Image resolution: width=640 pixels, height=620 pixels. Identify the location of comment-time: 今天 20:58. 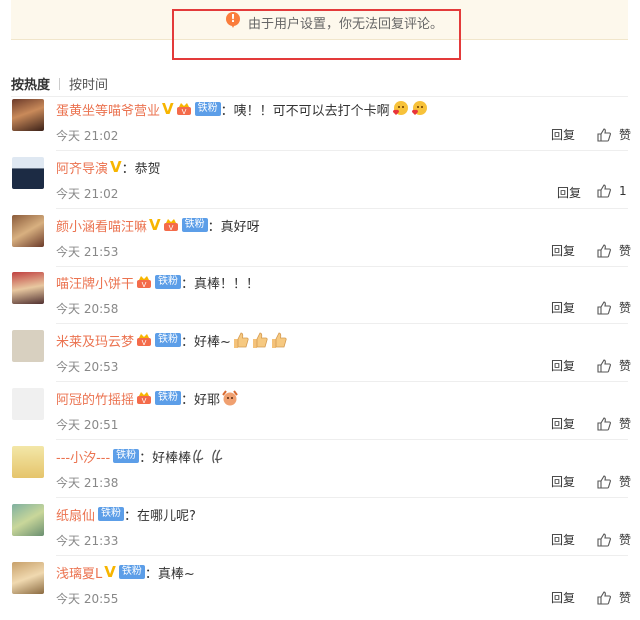
(87, 309).